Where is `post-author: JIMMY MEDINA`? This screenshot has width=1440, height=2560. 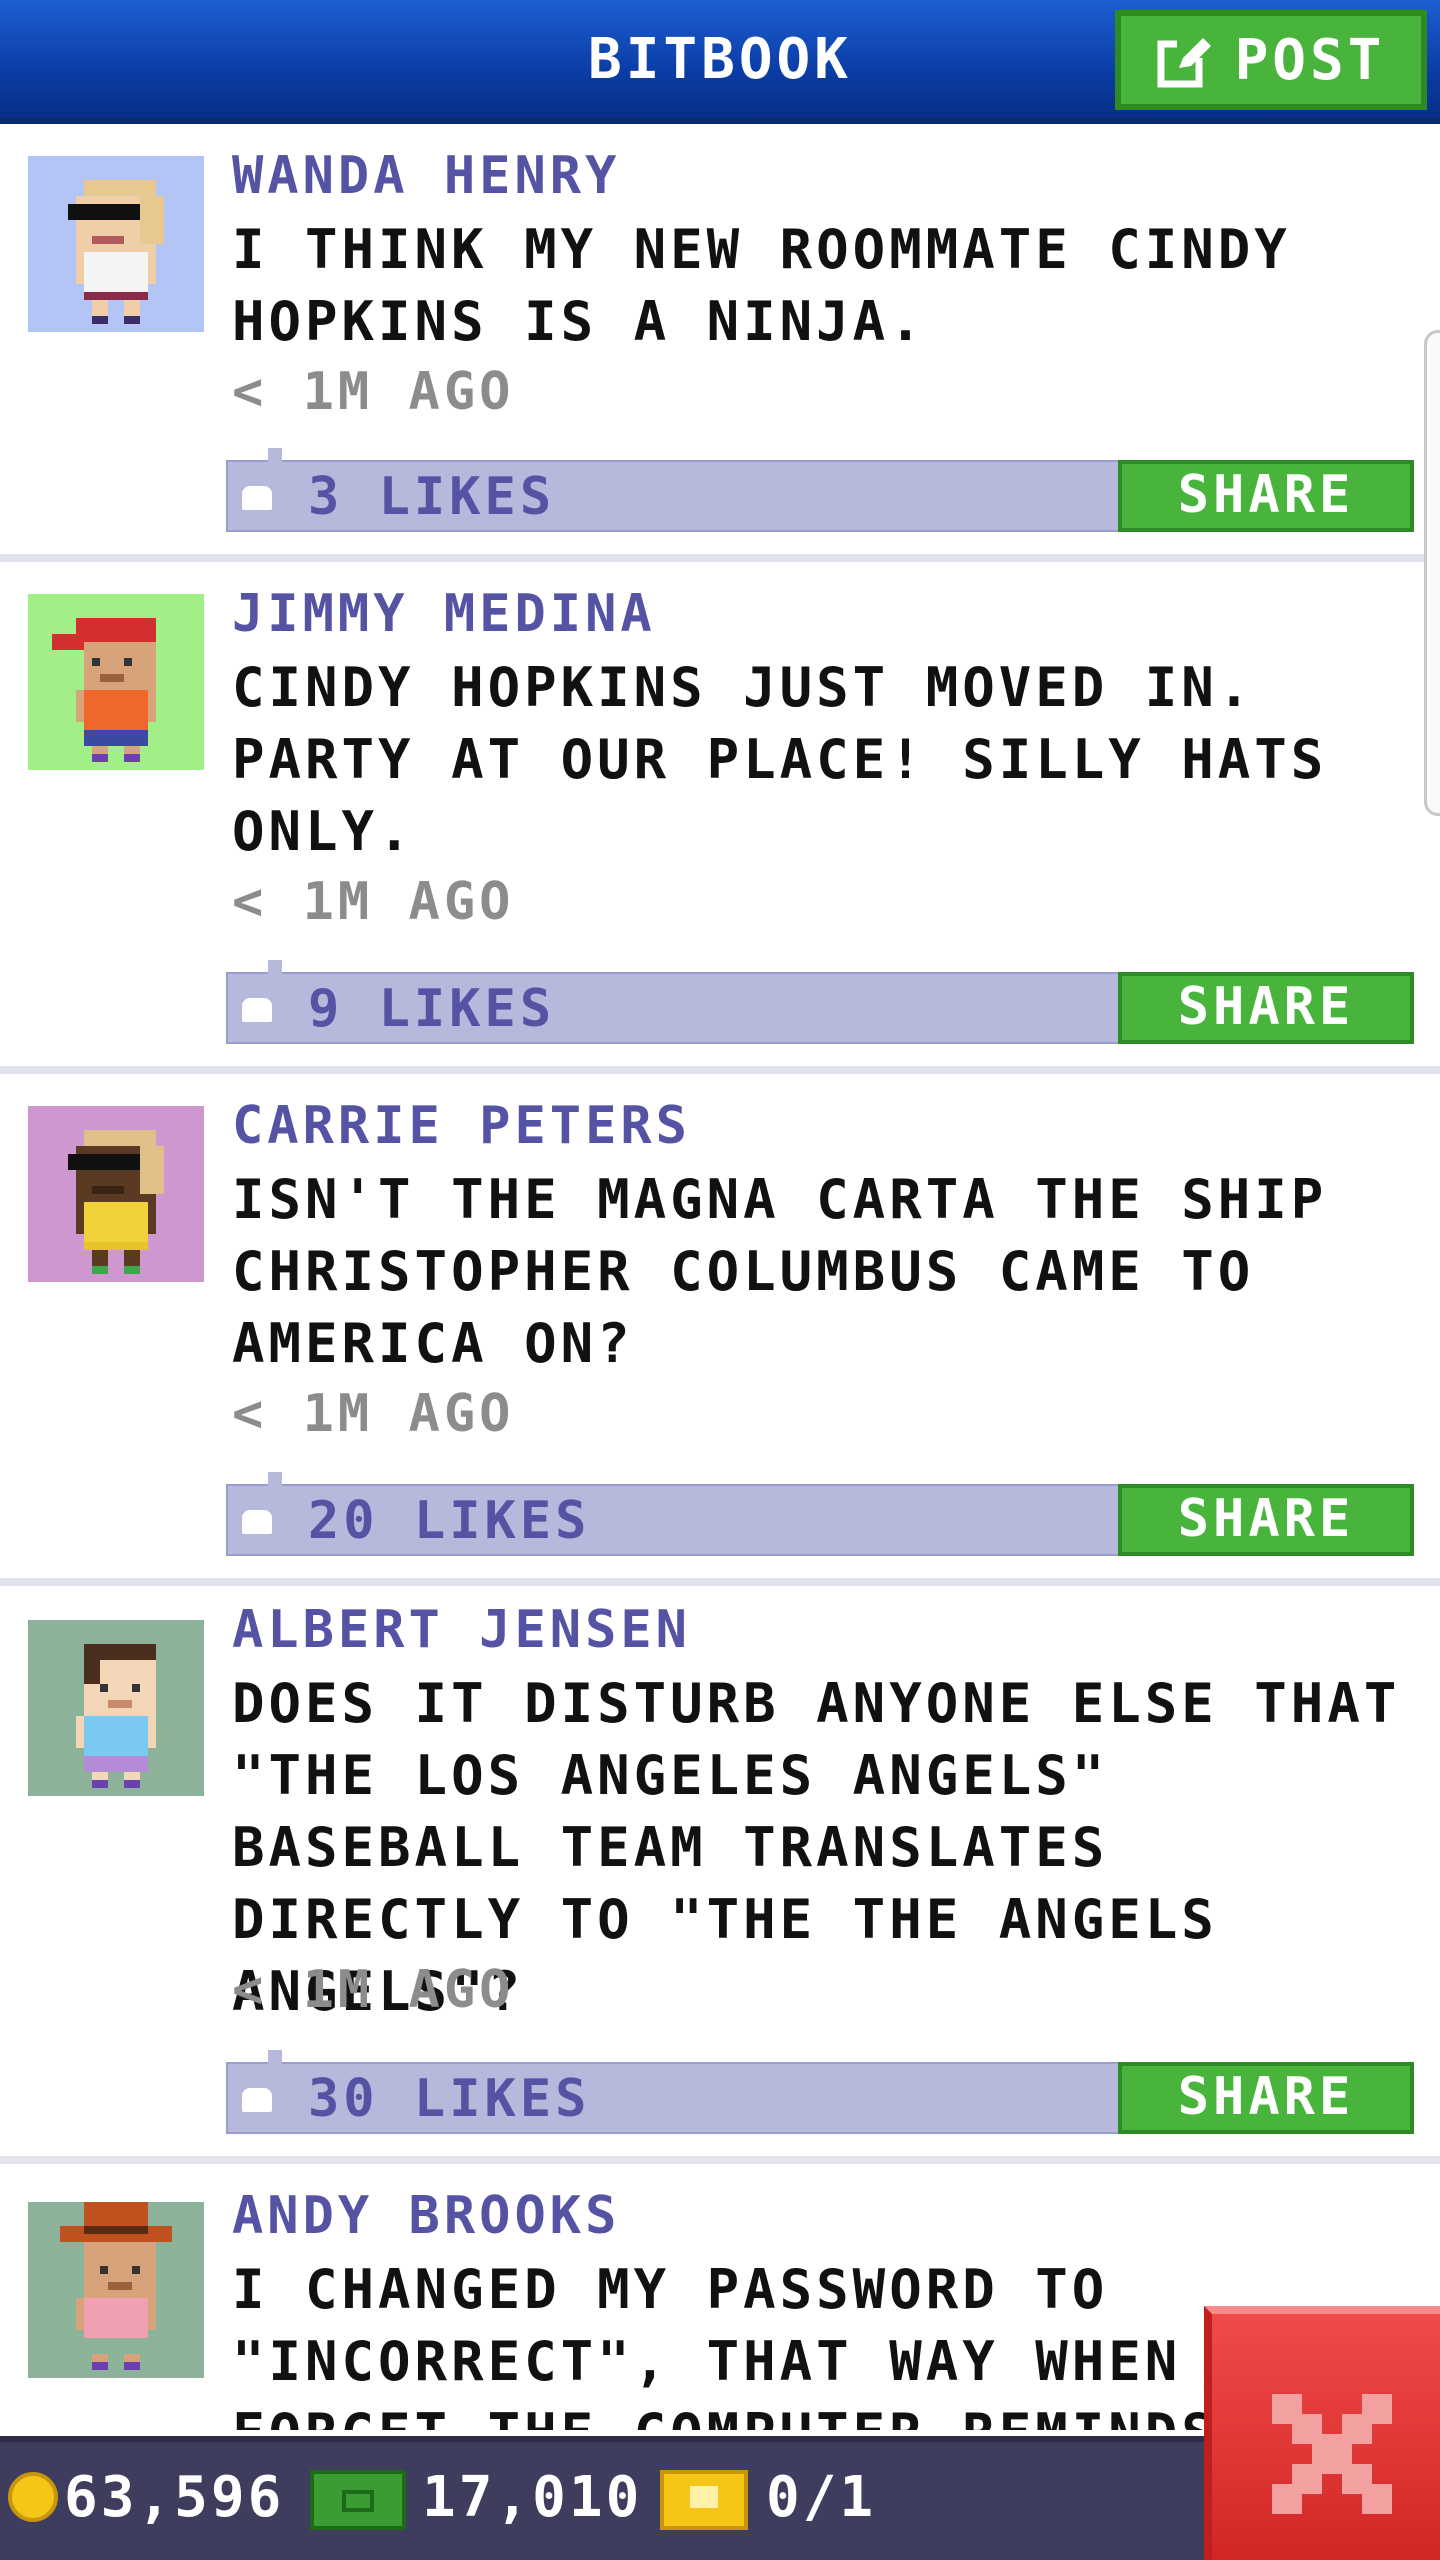 post-author: JIMMY MEDINA is located at coordinates (444, 614).